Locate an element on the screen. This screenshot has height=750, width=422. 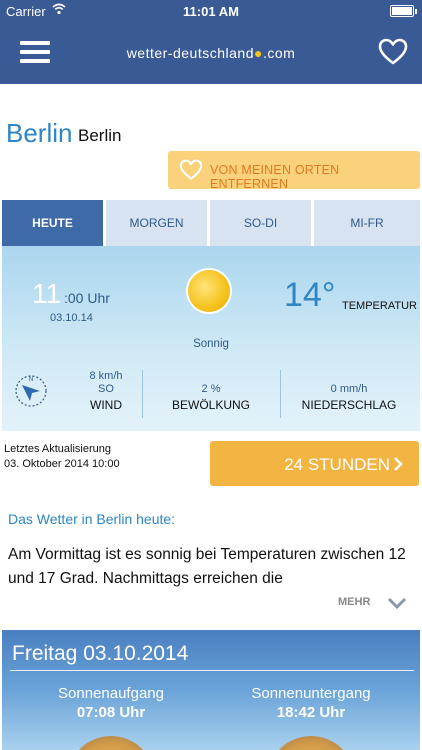
current-minutes: :00 Uhr is located at coordinates (87, 298).